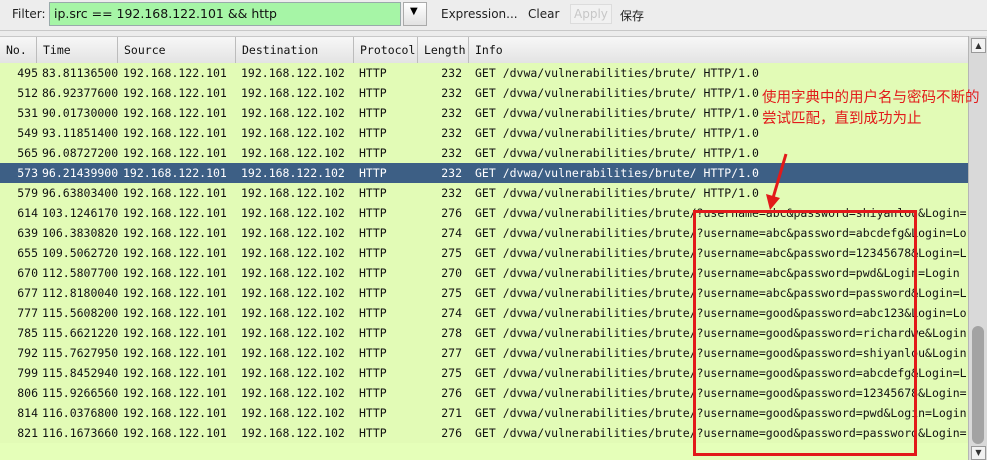 The height and width of the screenshot is (460, 987). I want to click on column-header-length: Length, so click(443, 50).